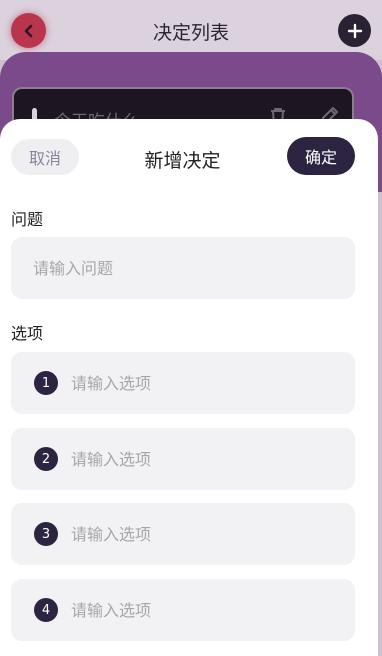 Image resolution: width=382 pixels, height=656 pixels. What do you see at coordinates (46, 459) in the screenshot?
I see `option-number-badge: 2` at bounding box center [46, 459].